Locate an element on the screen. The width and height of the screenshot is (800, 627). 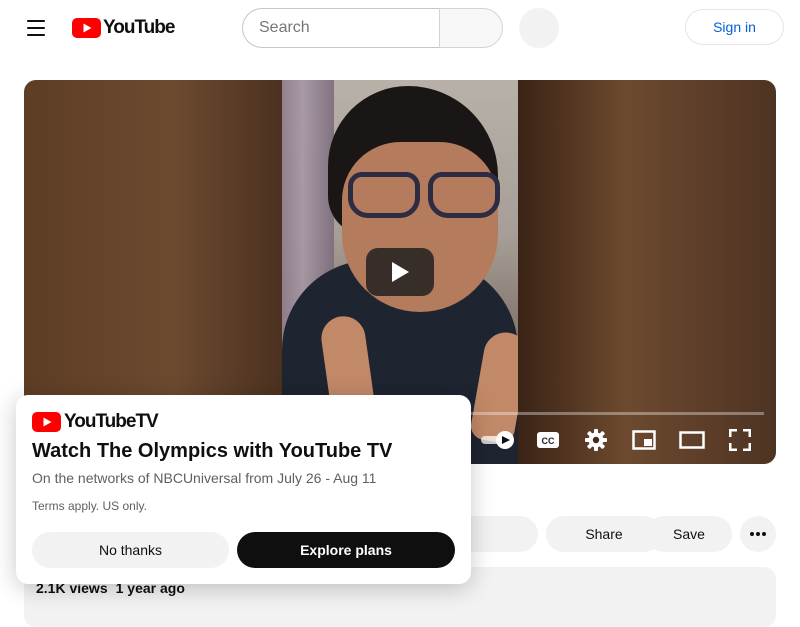
captions-text: CC is located at coordinates (548, 441).